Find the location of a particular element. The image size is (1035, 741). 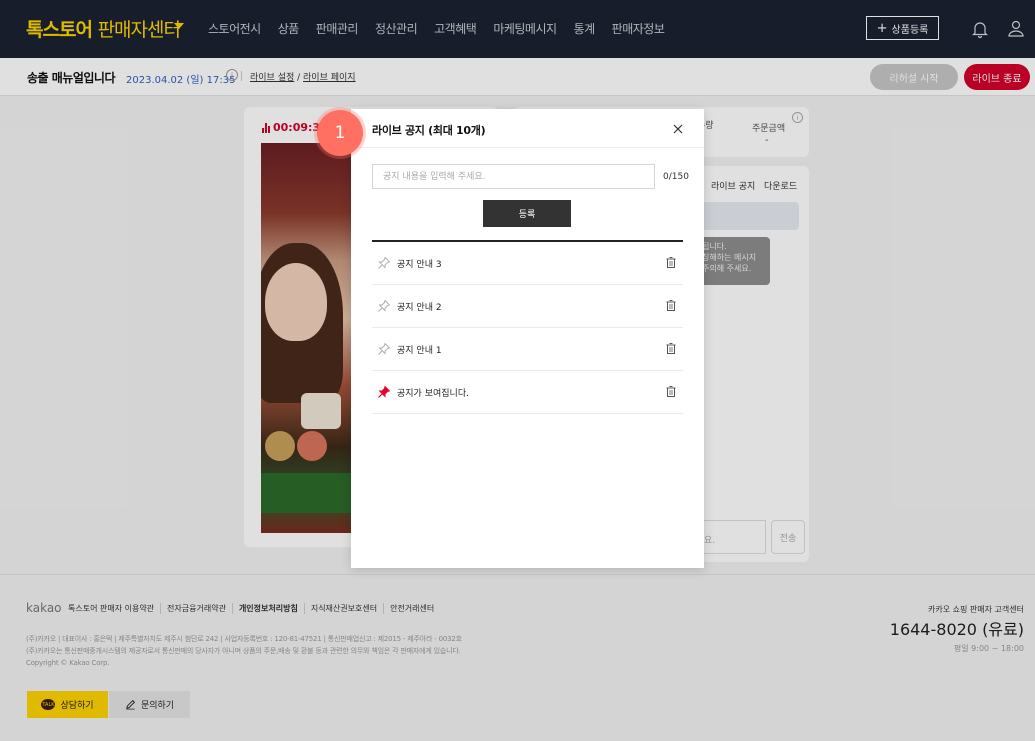

step-badge: 1 is located at coordinates (340, 133).